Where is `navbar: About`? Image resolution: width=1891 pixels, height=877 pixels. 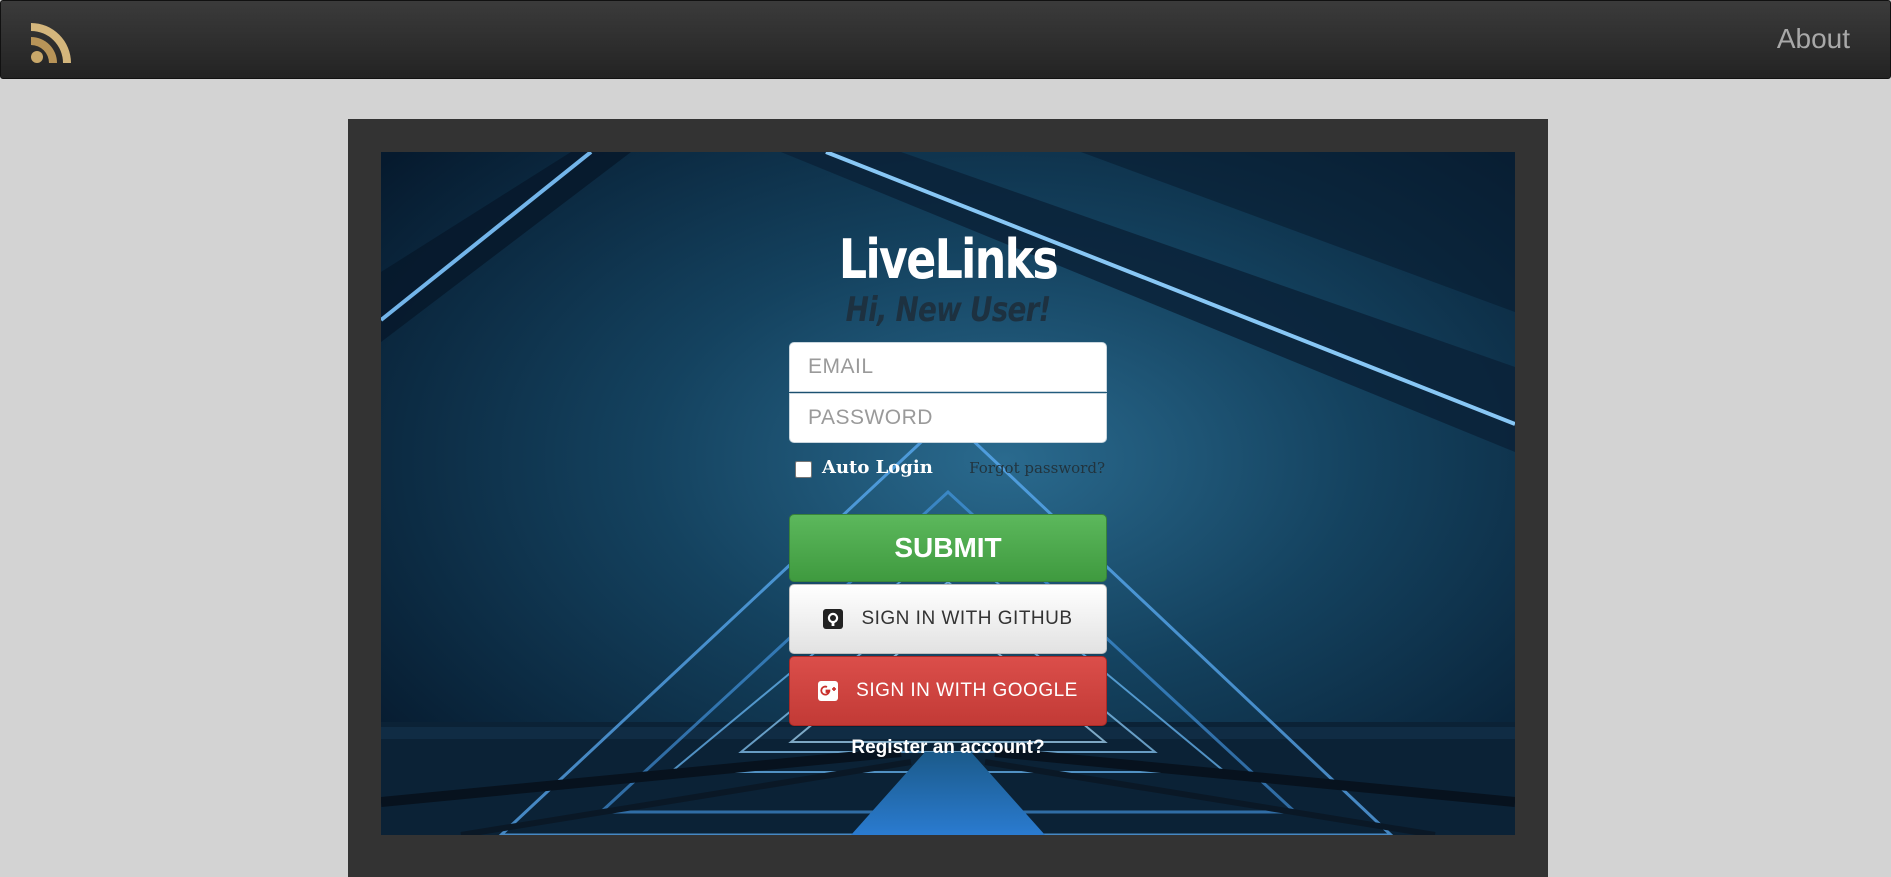 navbar: About is located at coordinates (945, 39).